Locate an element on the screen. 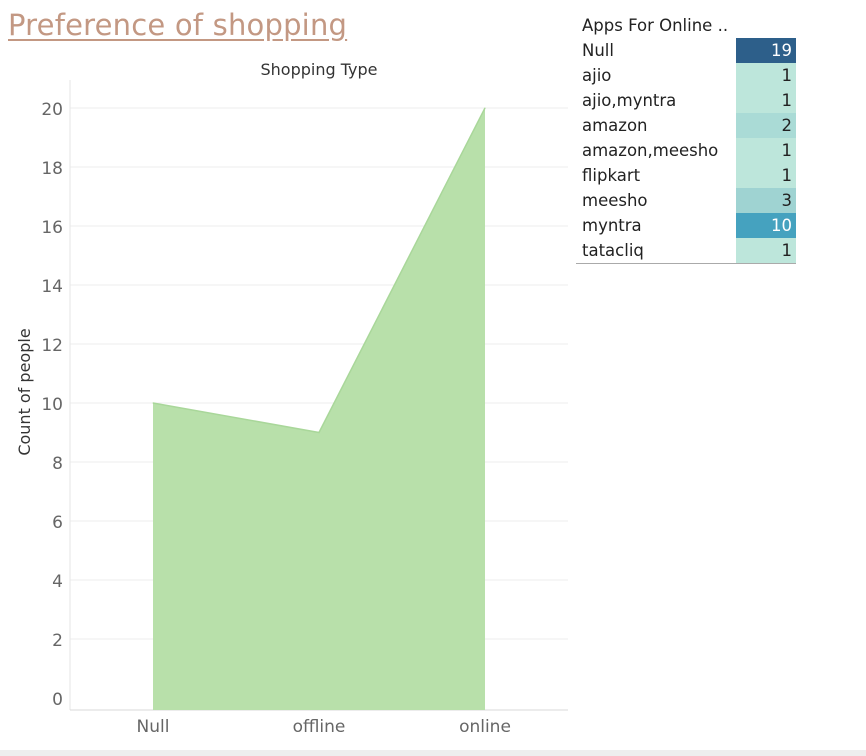  y-tick-label: 0 is located at coordinates (57, 700).